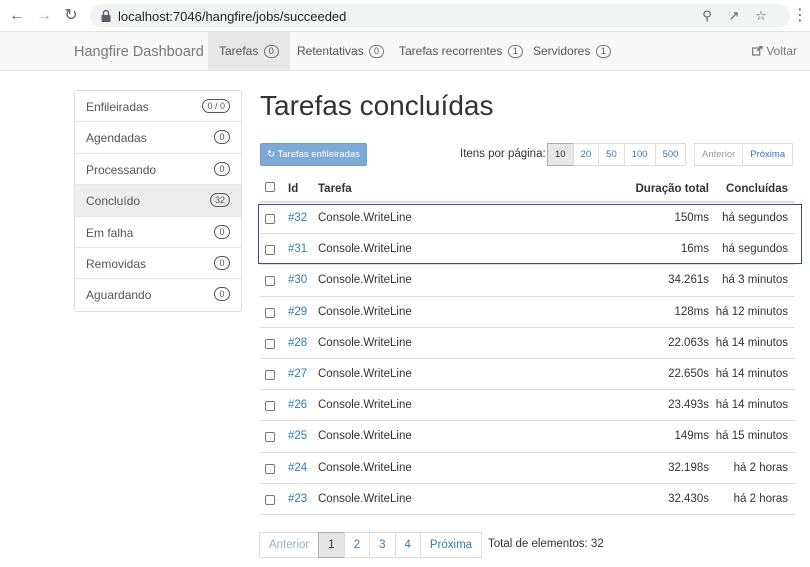 This screenshot has height=567, width=810. What do you see at coordinates (17, 16) in the screenshot?
I see `back-arrow-icon: ←` at bounding box center [17, 16].